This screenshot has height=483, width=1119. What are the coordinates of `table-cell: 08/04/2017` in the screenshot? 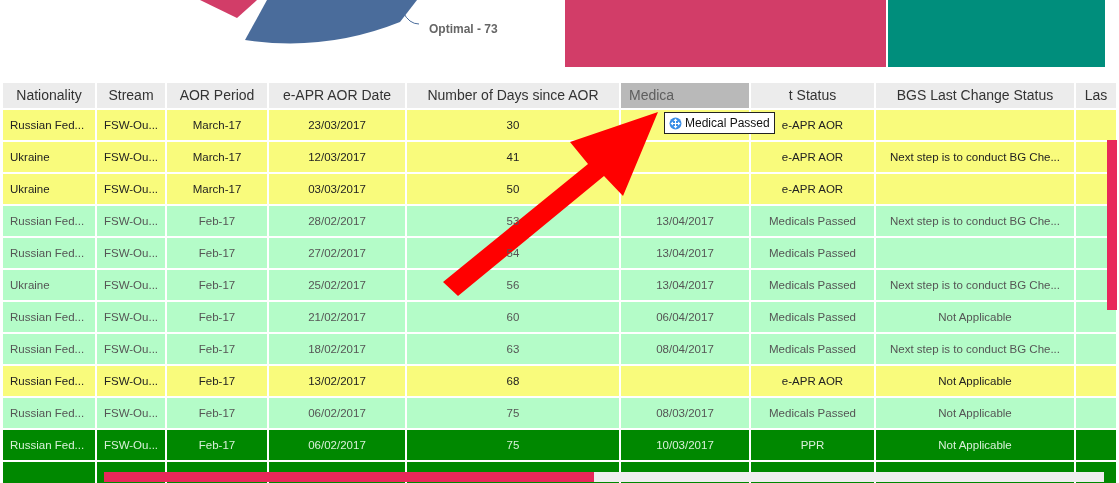 It's located at (685, 349).